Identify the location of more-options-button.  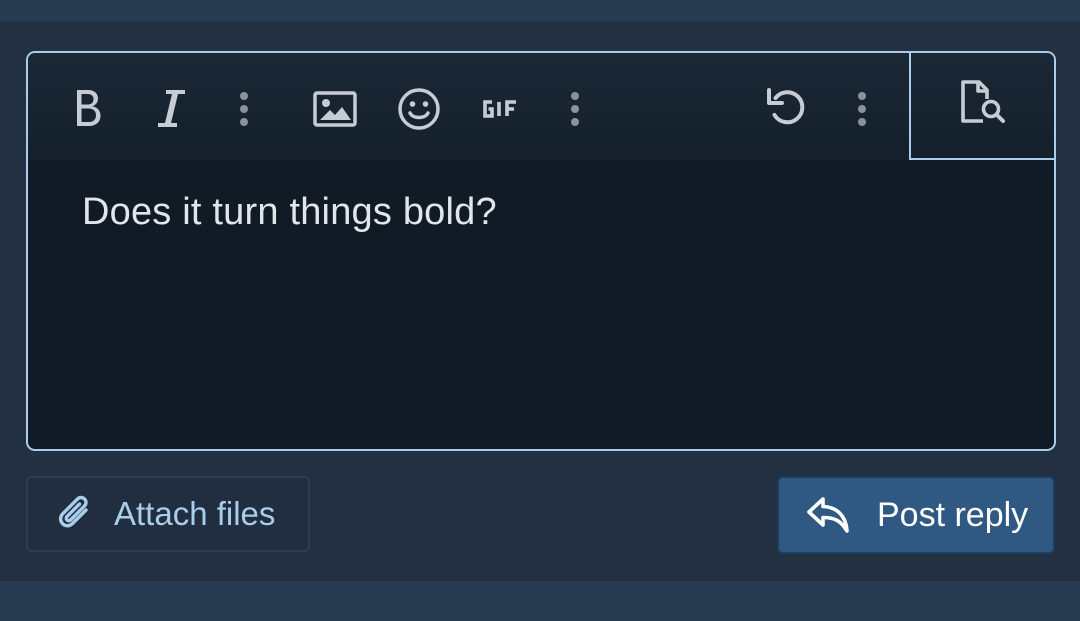
(862, 109).